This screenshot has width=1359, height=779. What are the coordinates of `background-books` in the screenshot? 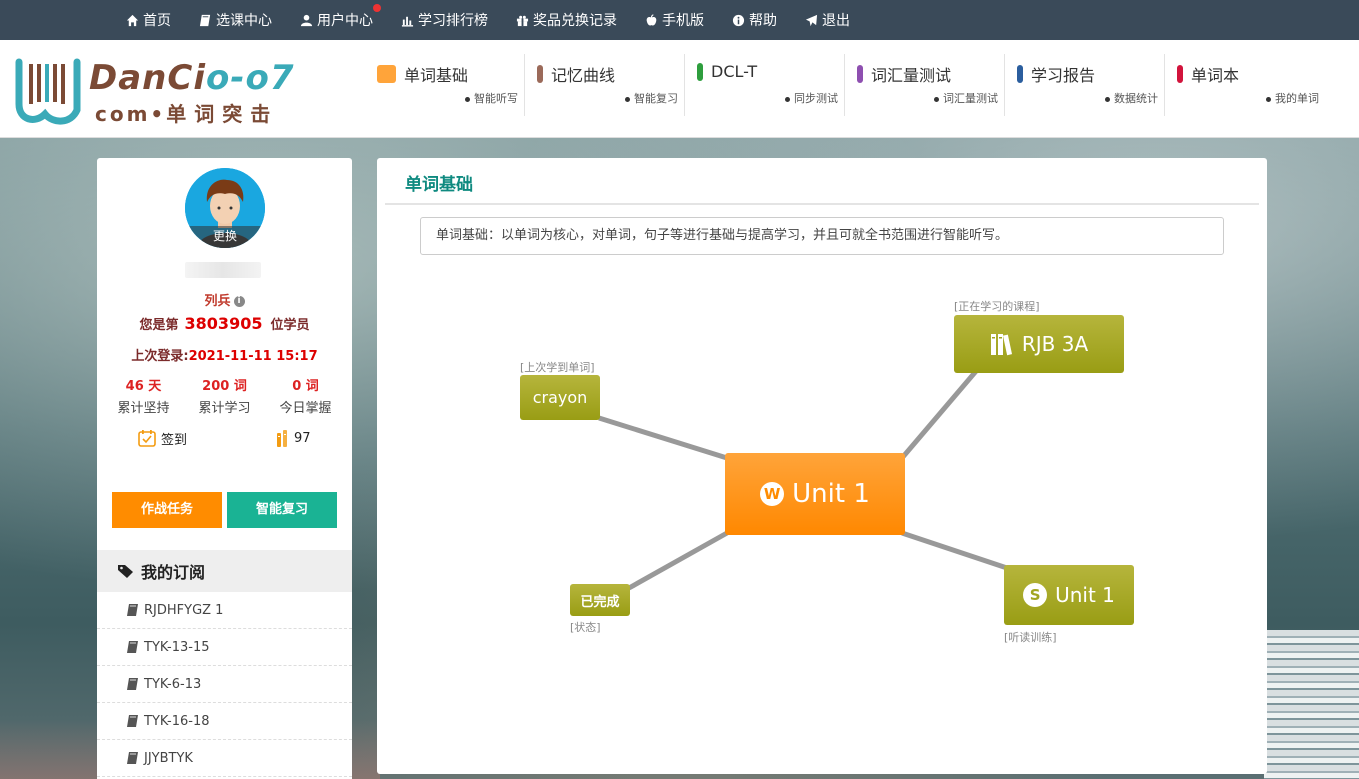 It's located at (1311, 704).